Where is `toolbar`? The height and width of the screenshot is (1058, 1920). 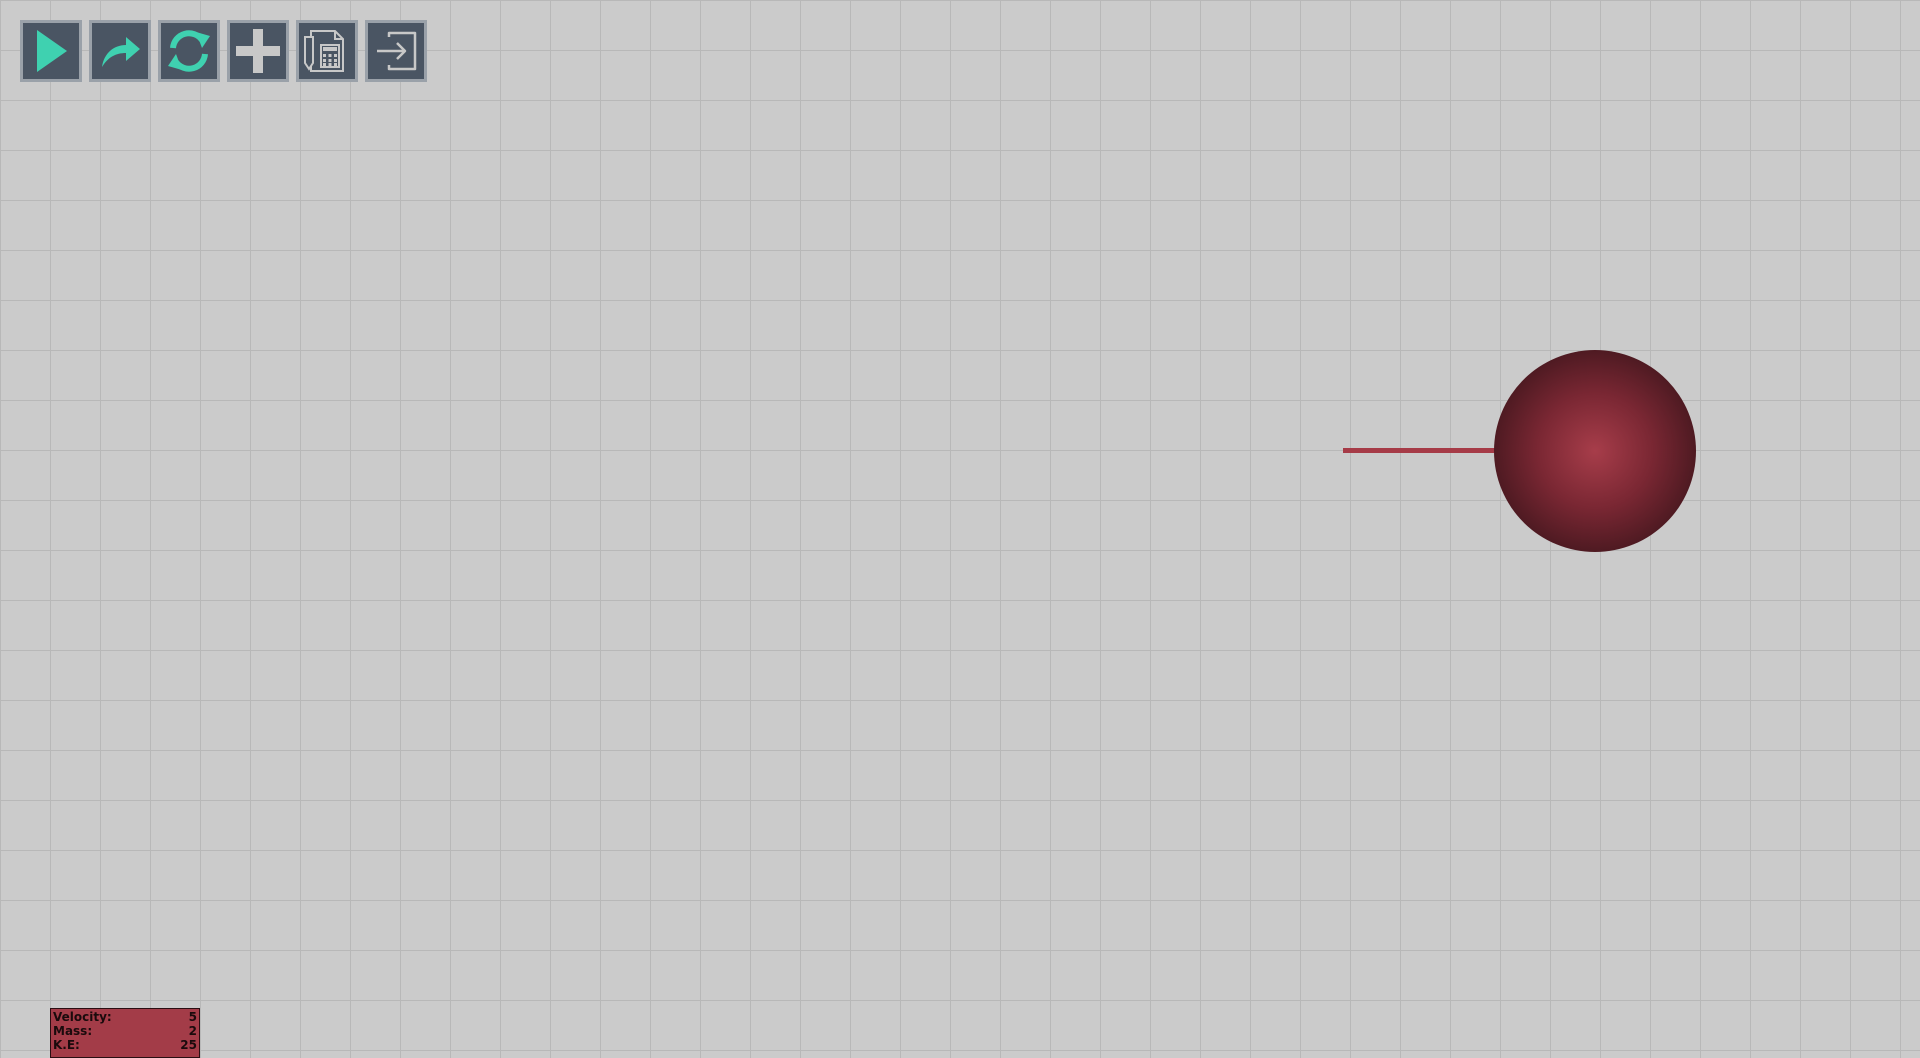 toolbar is located at coordinates (223, 51).